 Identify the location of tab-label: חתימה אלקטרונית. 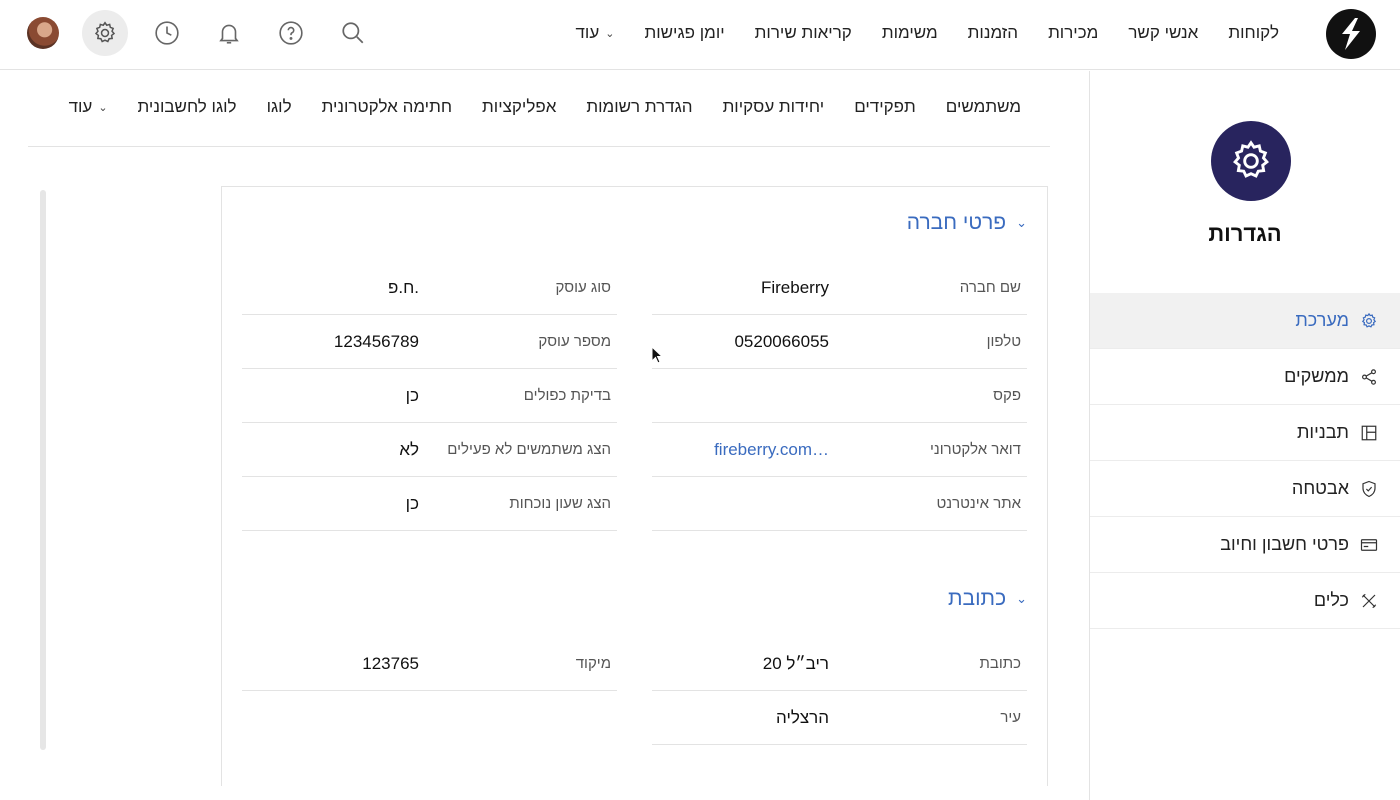
(387, 106).